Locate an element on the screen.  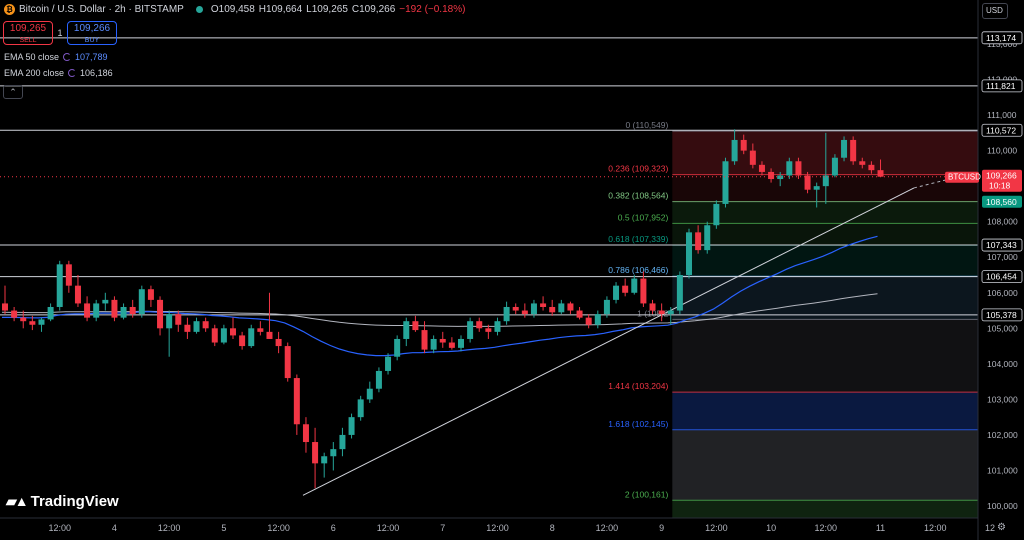
fib-level-label: 0.618 (107,339) is located at coordinates (638, 239).